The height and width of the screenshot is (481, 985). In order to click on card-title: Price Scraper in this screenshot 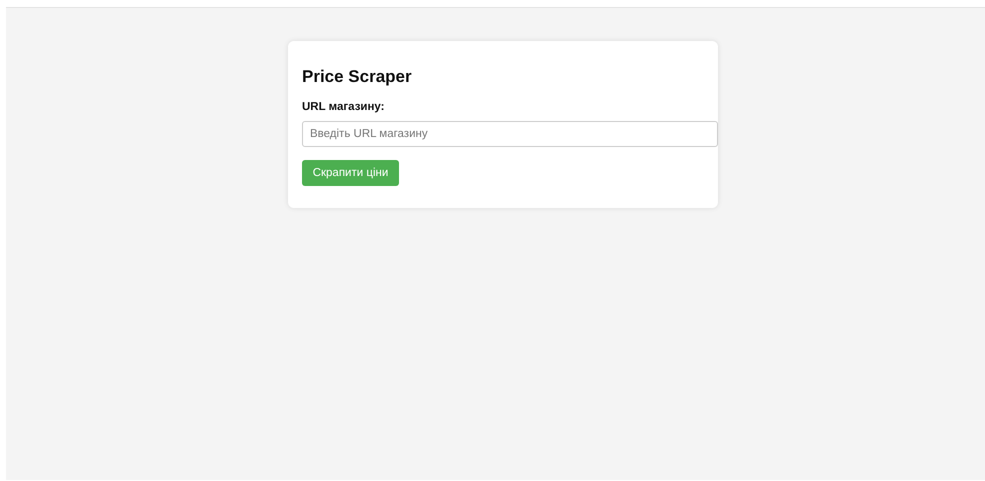, I will do `click(357, 77)`.